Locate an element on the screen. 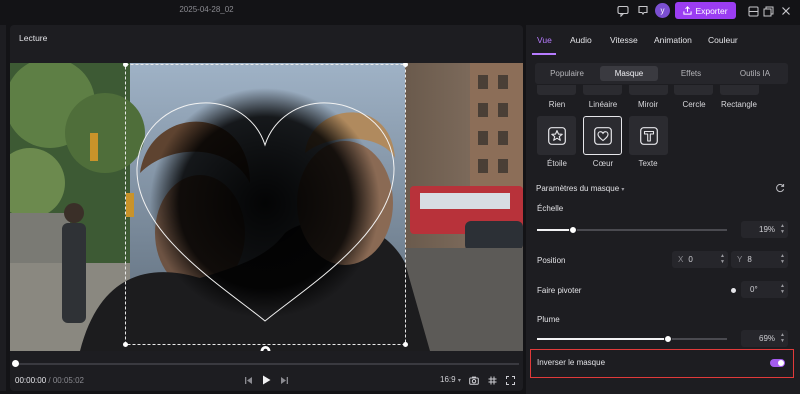 This screenshot has height=394, width=800. feedback-icon is located at coordinates (623, 11).